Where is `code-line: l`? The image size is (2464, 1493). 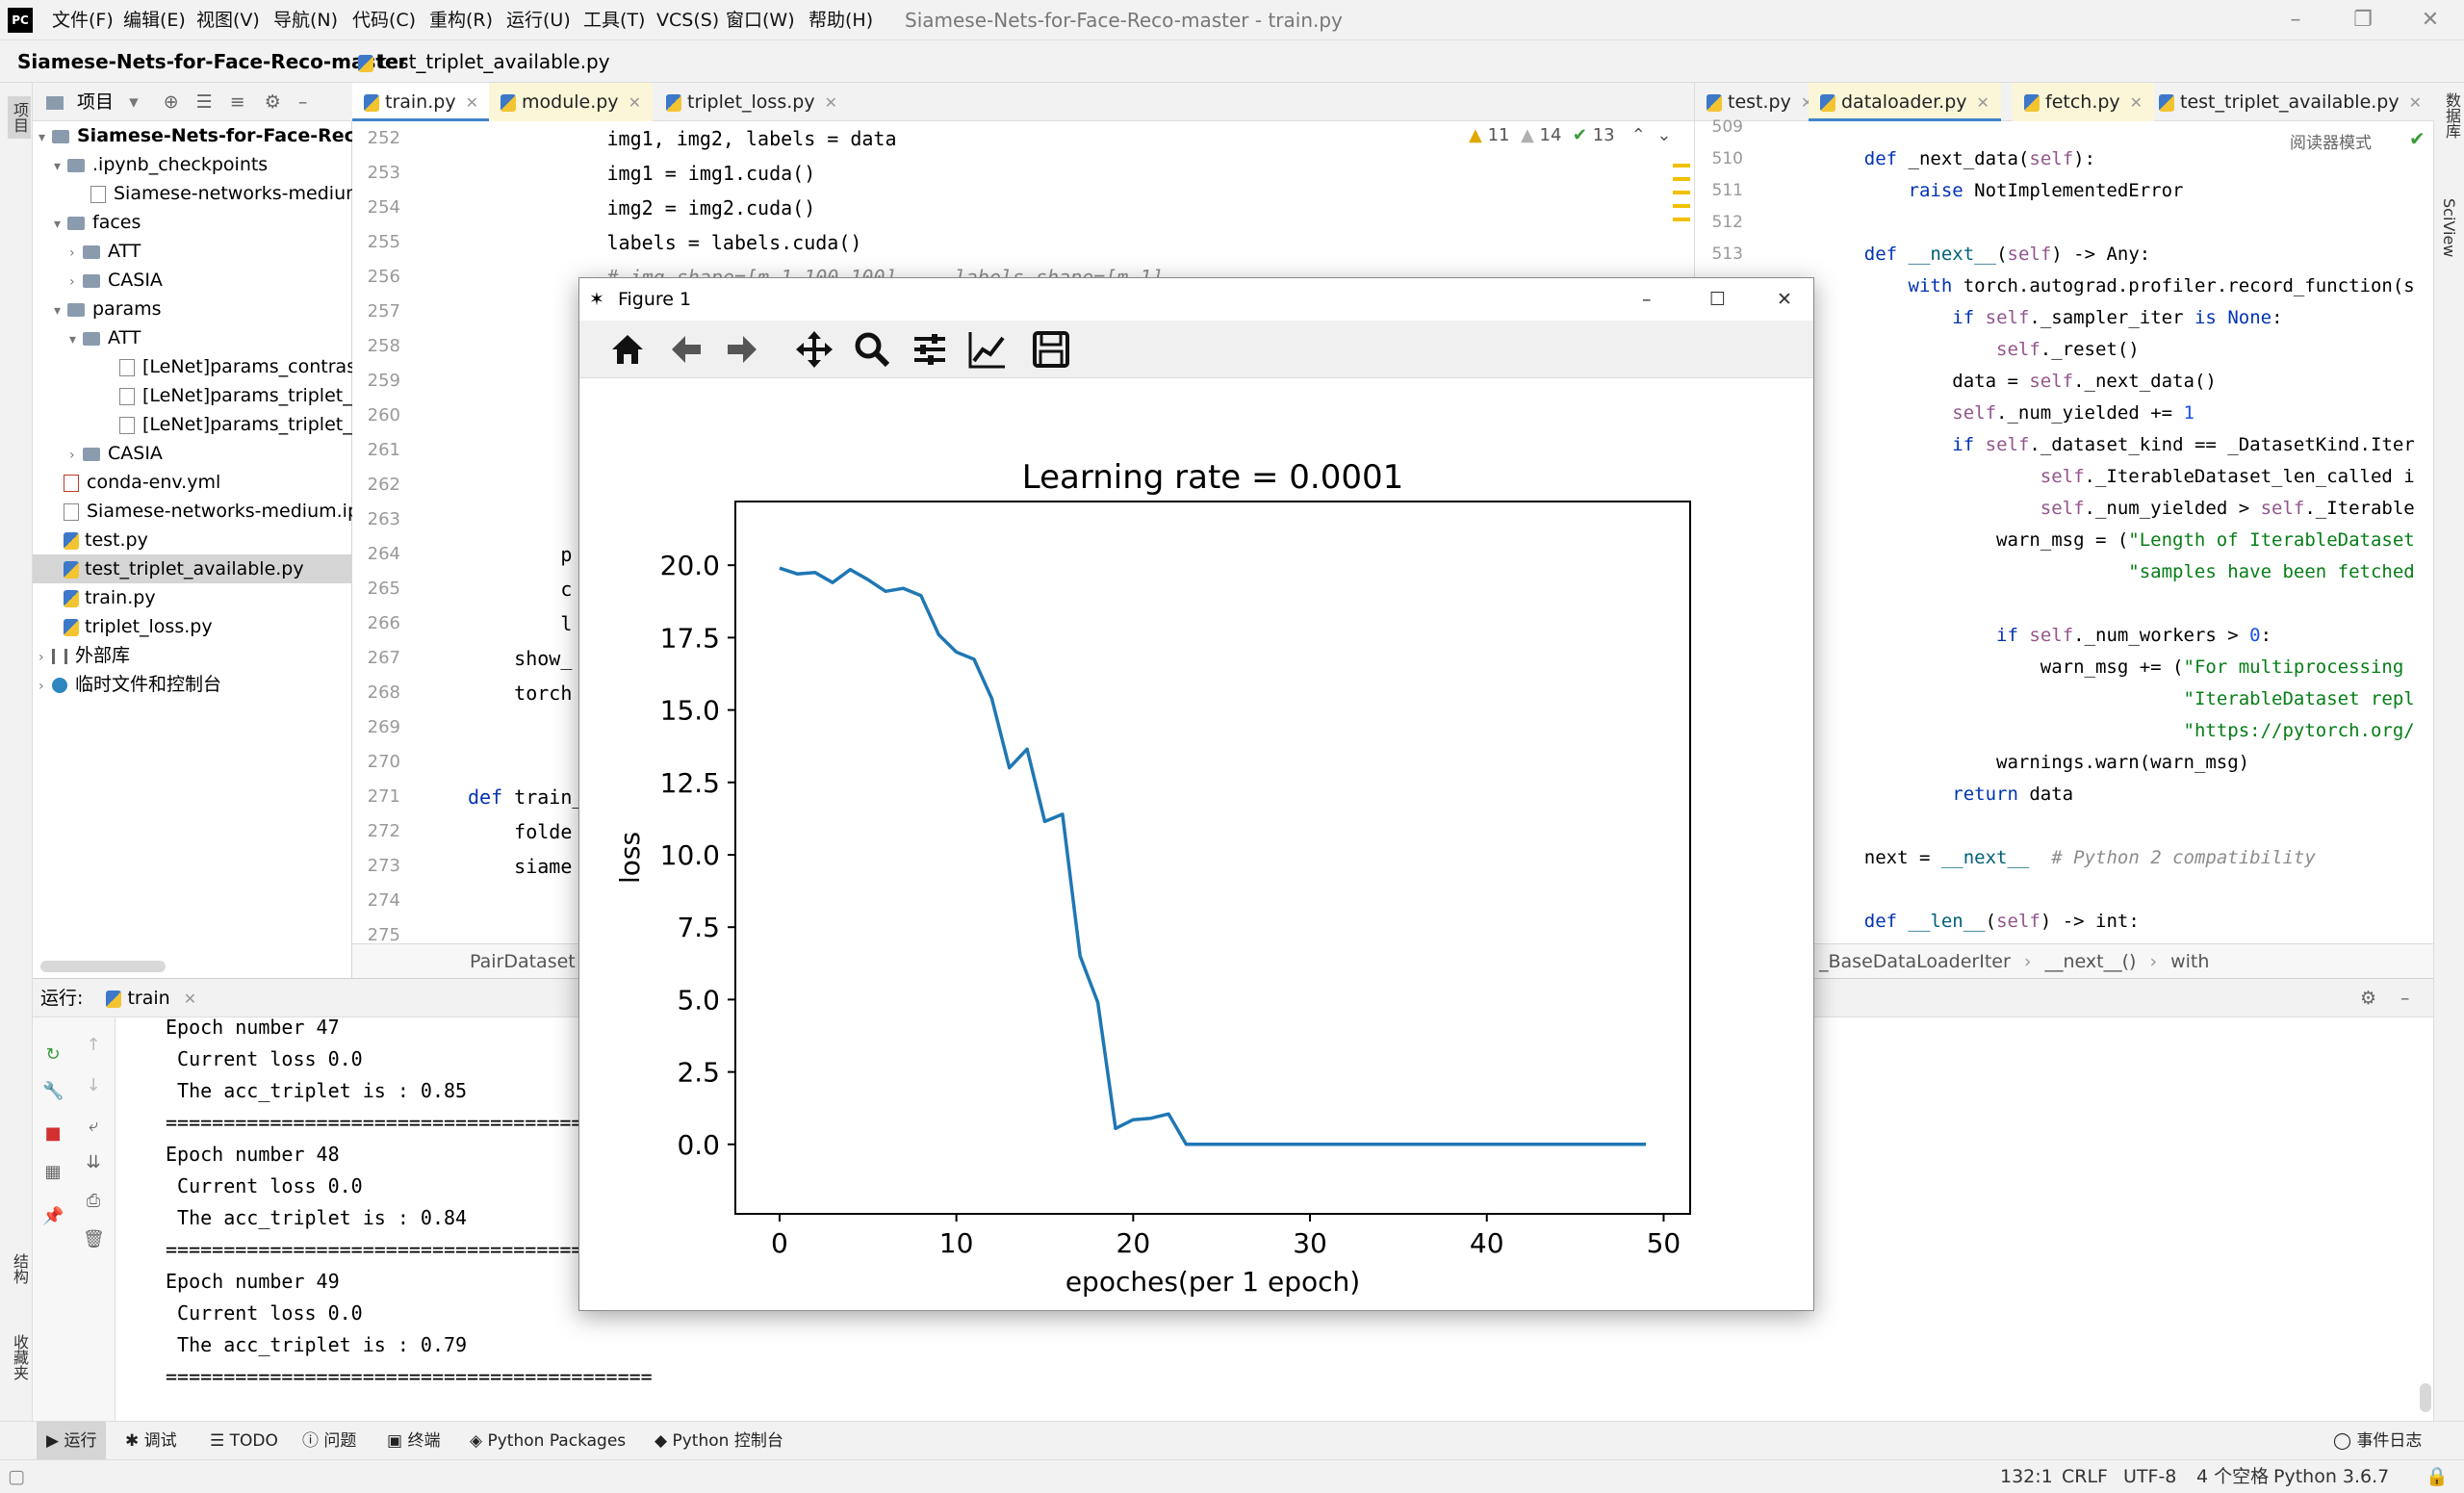
code-line: l is located at coordinates (520, 623).